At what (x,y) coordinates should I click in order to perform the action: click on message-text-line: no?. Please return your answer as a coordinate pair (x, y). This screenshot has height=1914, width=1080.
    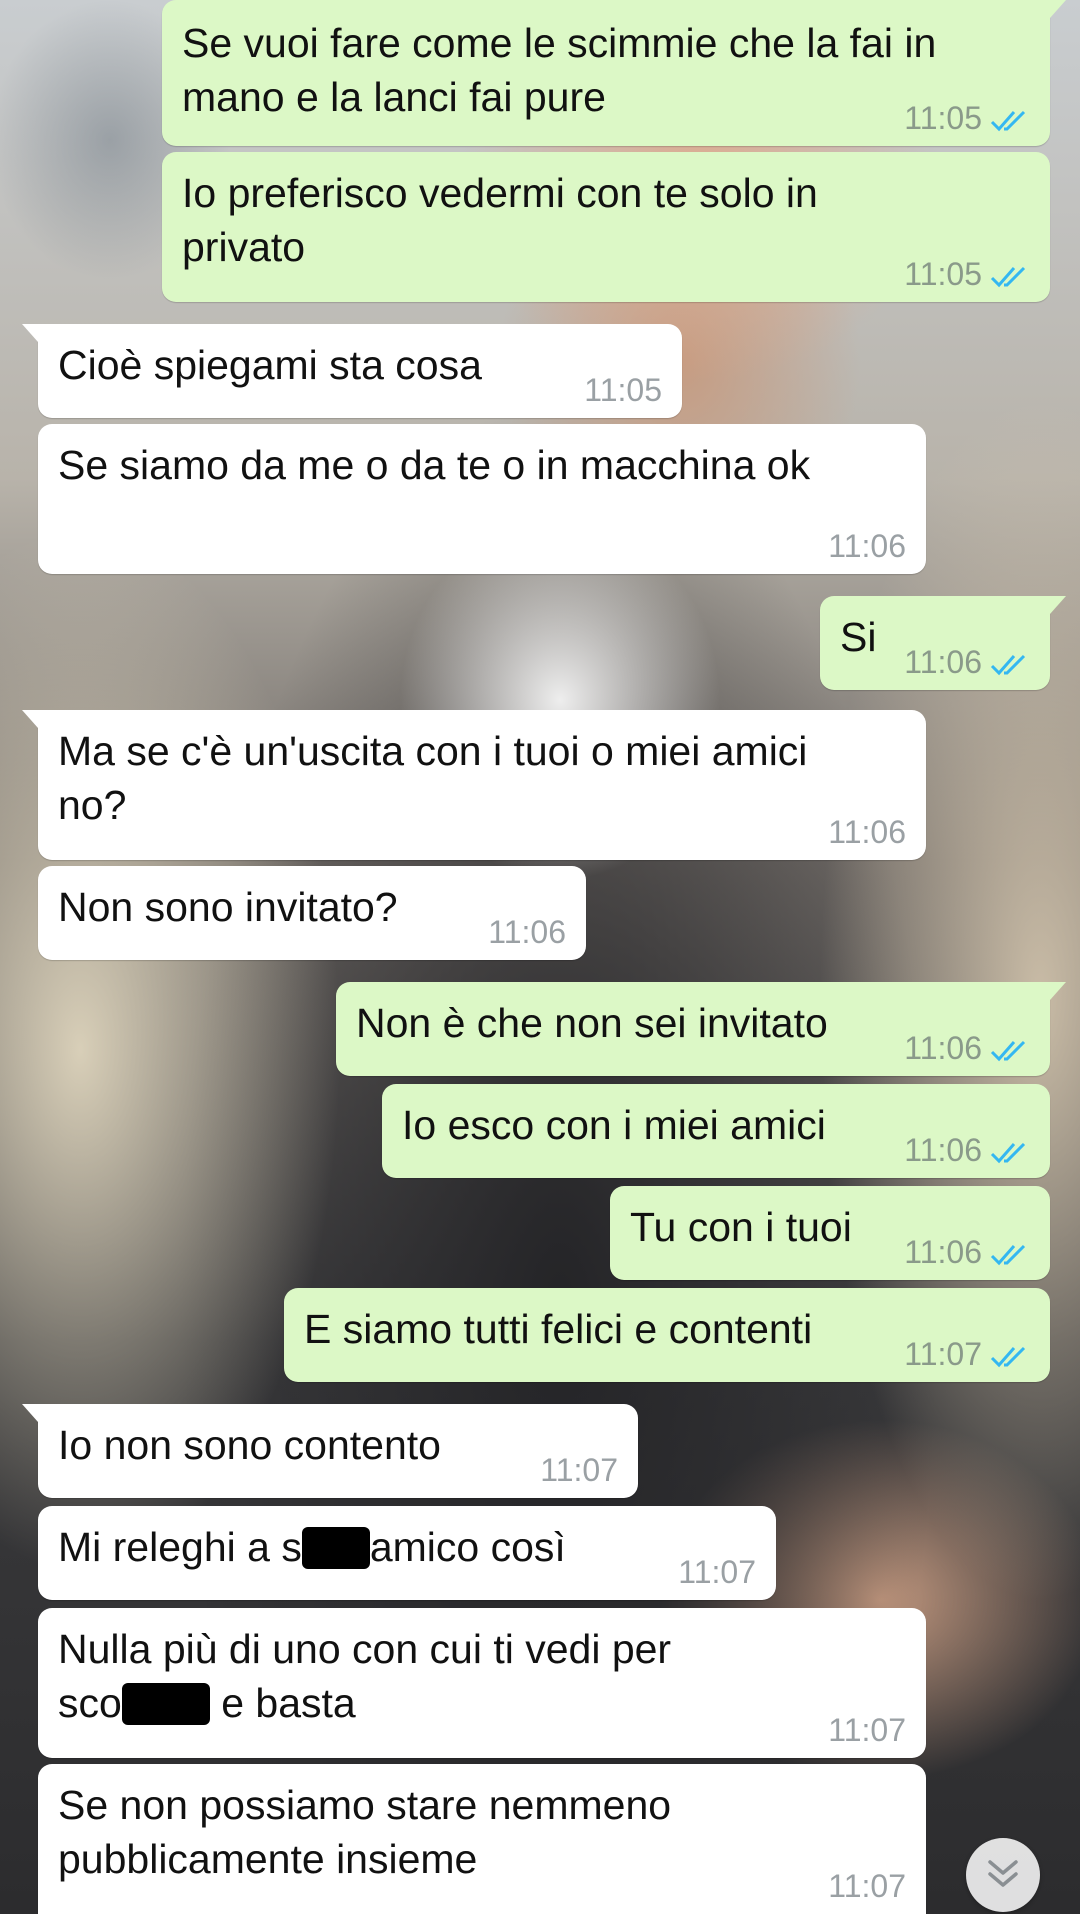
    Looking at the image, I should click on (92, 805).